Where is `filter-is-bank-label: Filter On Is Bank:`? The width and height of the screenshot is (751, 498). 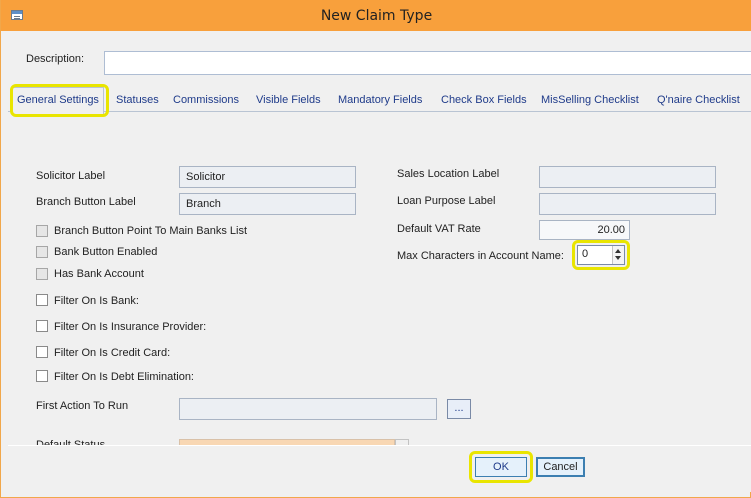 filter-is-bank-label: Filter On Is Bank: is located at coordinates (96, 301).